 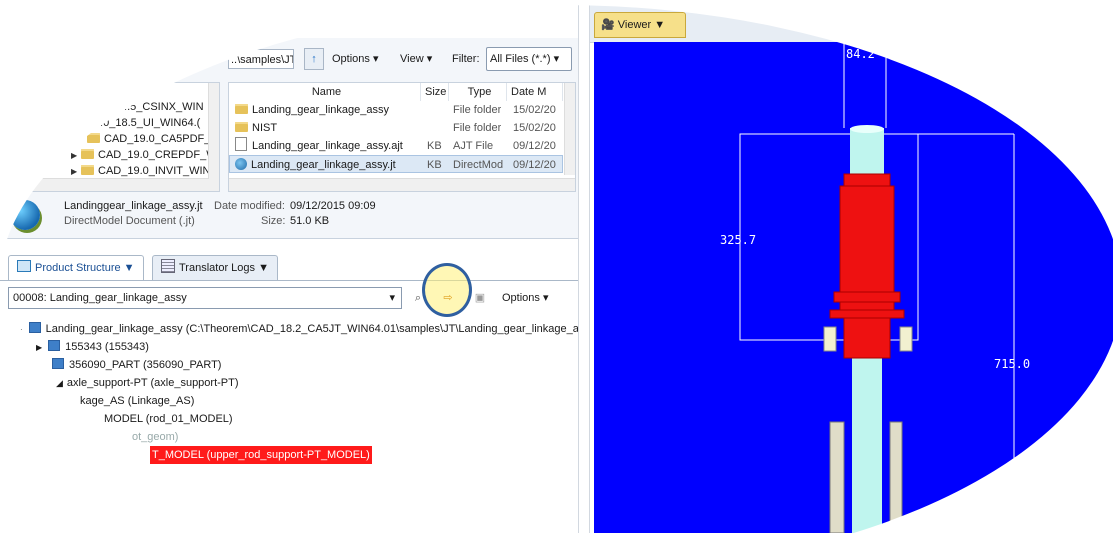 I want to click on red-cylinder, so click(x=867, y=239).